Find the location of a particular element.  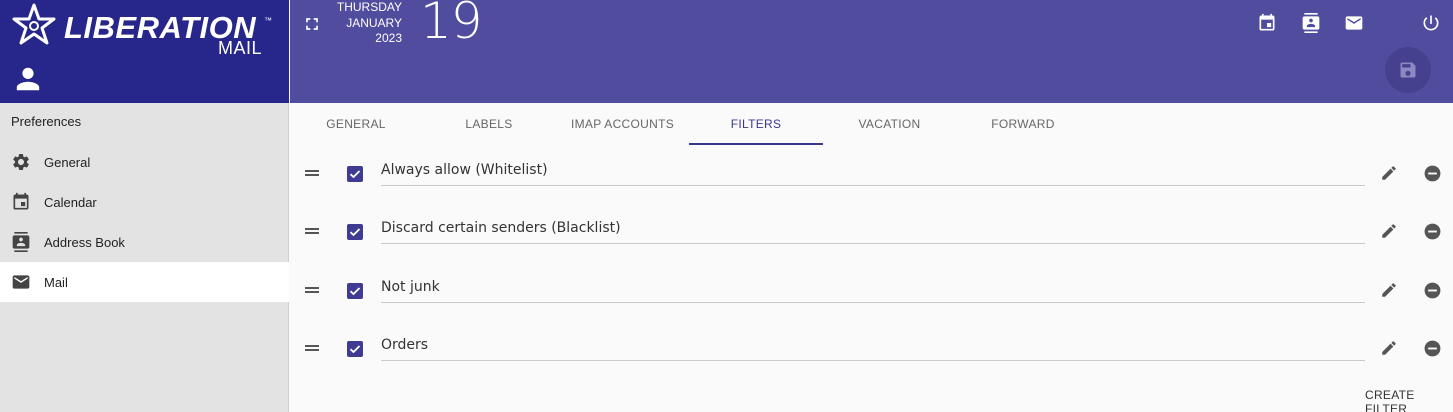

tab-label: GENERAL is located at coordinates (356, 124).